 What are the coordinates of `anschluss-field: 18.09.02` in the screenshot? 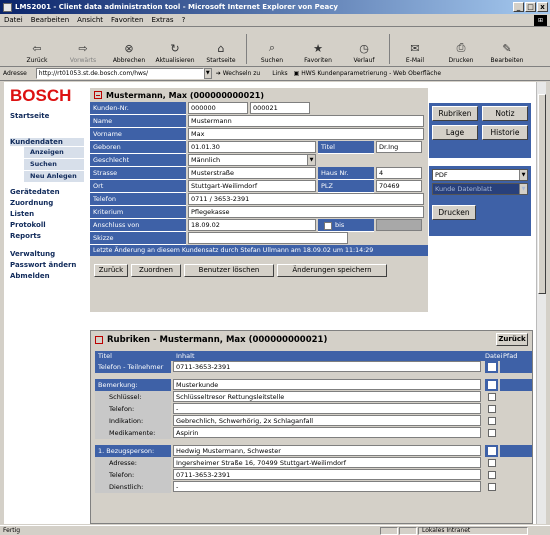 It's located at (252, 225).